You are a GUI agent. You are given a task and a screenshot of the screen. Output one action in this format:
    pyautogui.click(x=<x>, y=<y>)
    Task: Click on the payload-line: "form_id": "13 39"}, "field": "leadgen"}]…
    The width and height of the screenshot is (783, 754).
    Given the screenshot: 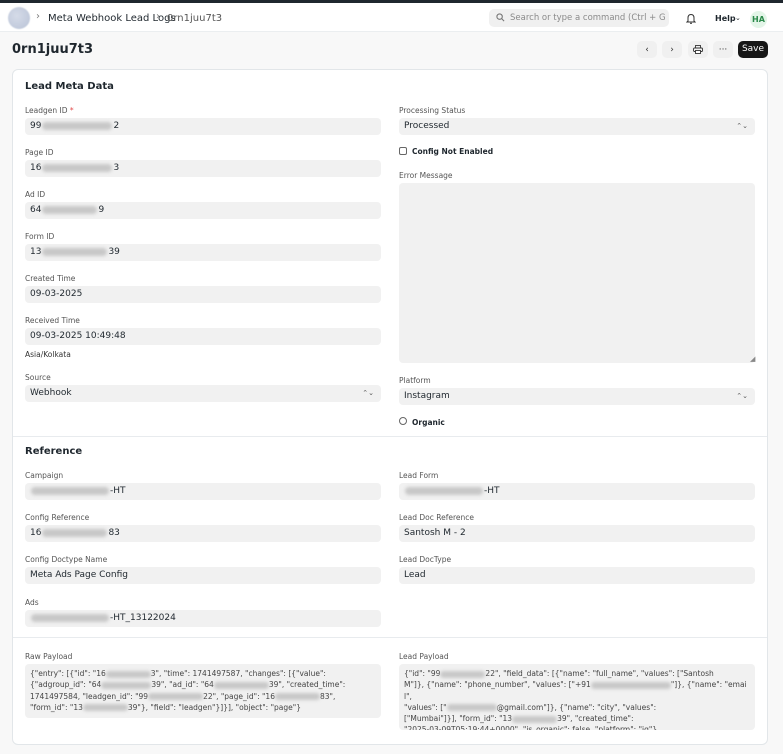 What is the action you would take?
    pyautogui.click(x=203, y=707)
    